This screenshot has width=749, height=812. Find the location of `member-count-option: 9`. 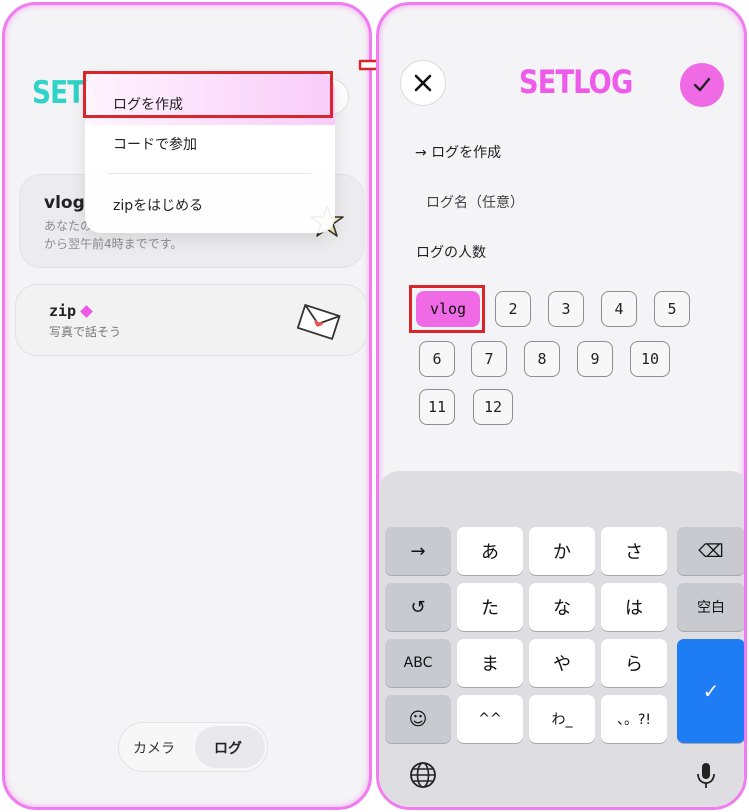

member-count-option: 9 is located at coordinates (595, 359).